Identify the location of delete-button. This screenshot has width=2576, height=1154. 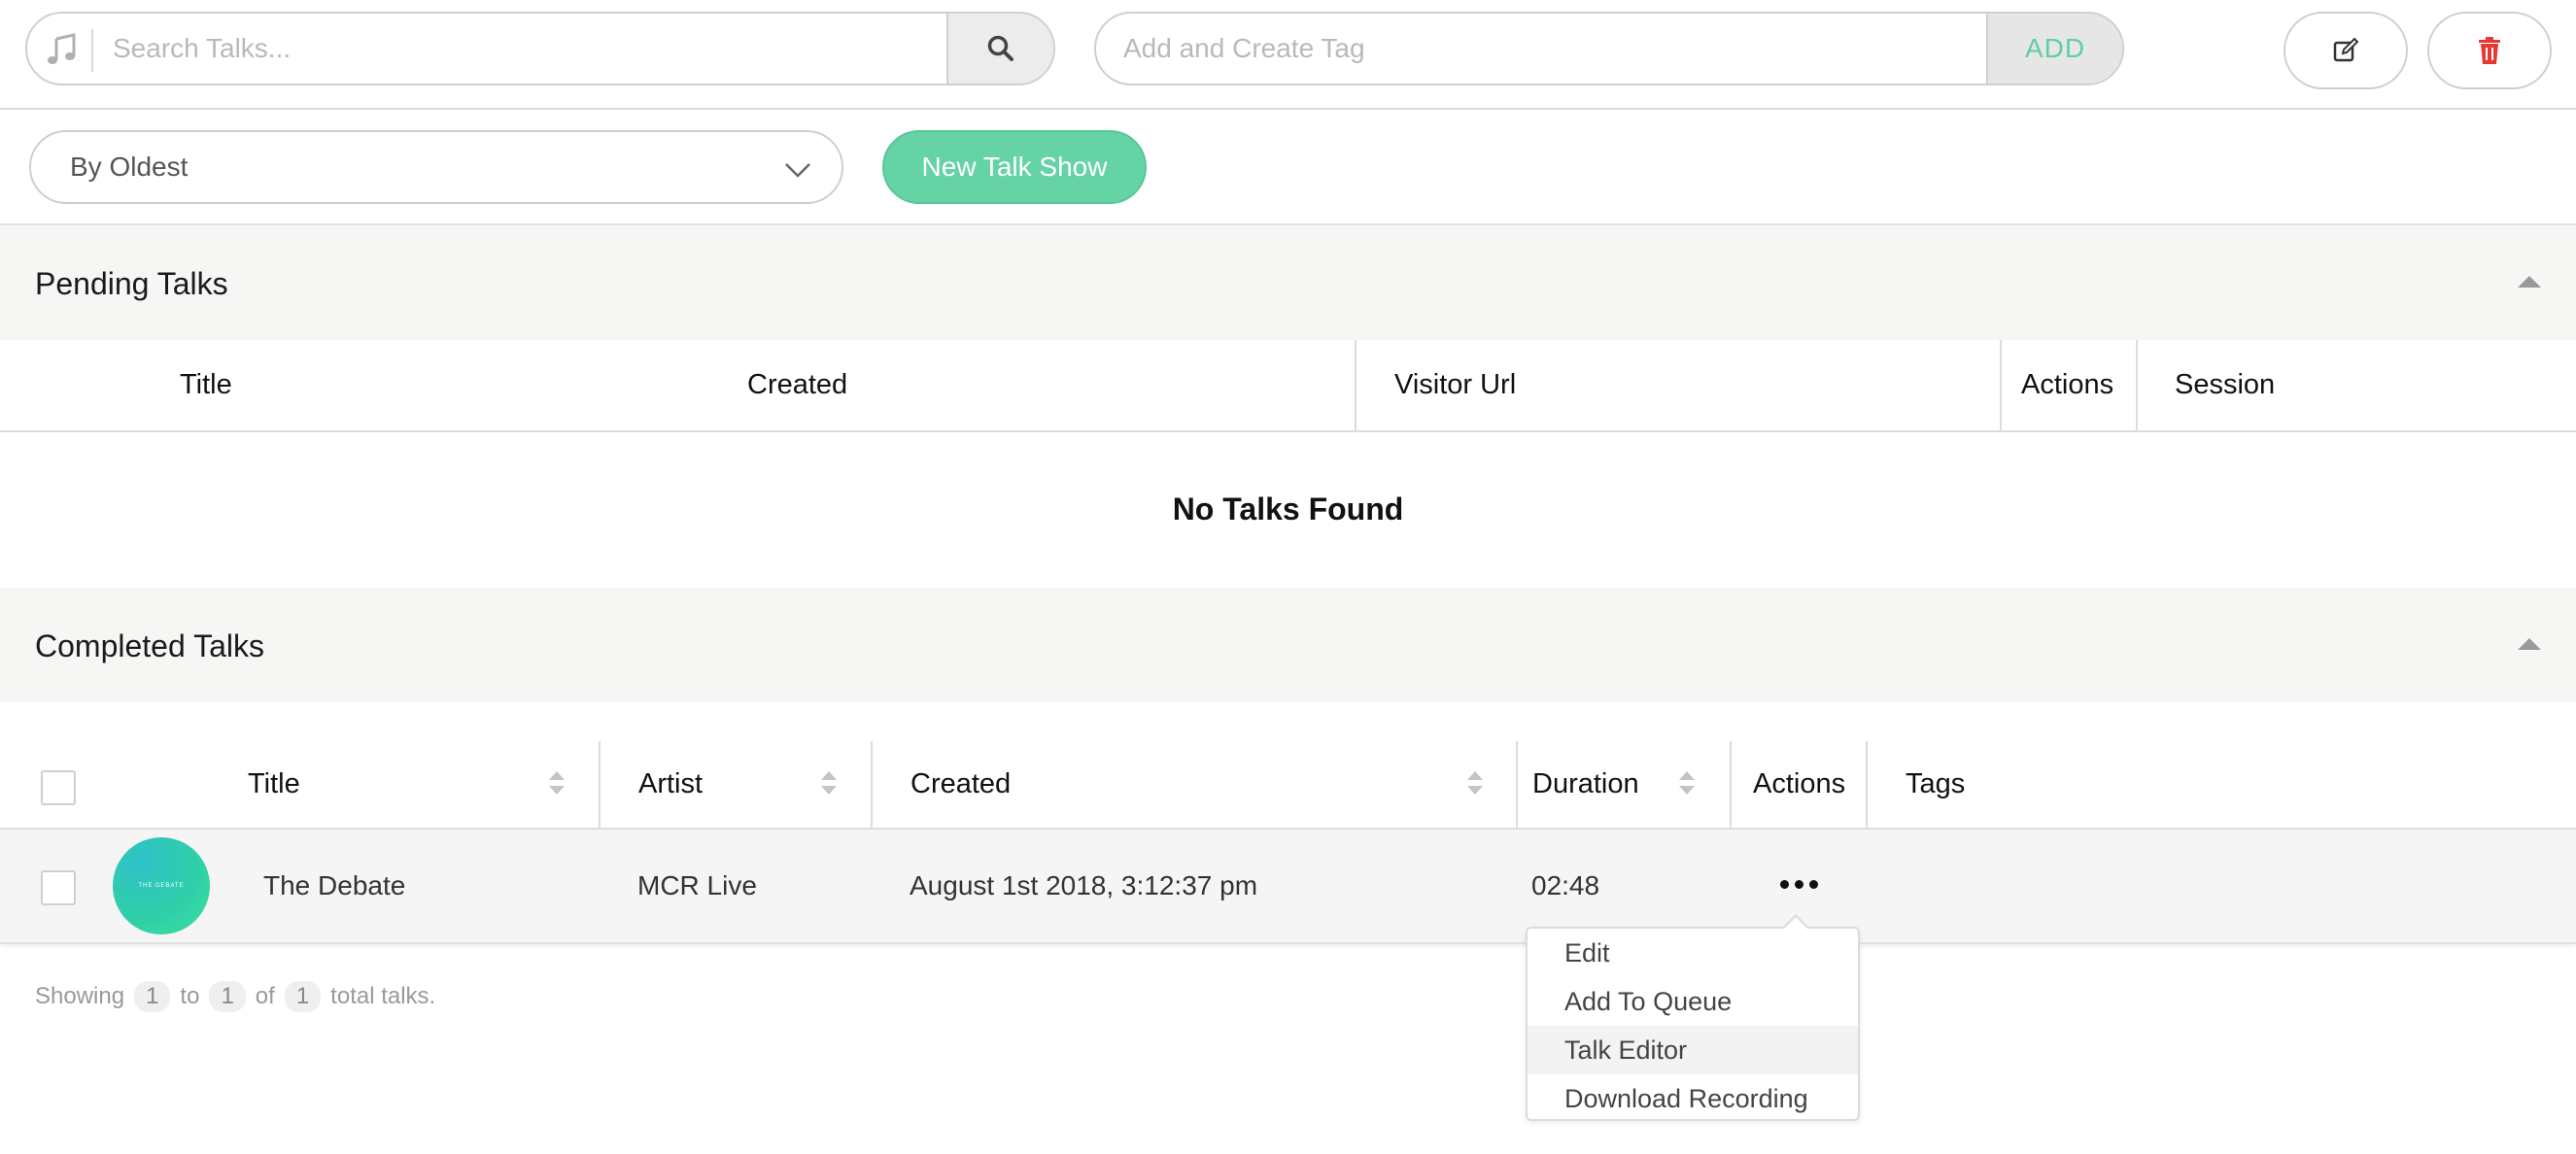
(2489, 50).